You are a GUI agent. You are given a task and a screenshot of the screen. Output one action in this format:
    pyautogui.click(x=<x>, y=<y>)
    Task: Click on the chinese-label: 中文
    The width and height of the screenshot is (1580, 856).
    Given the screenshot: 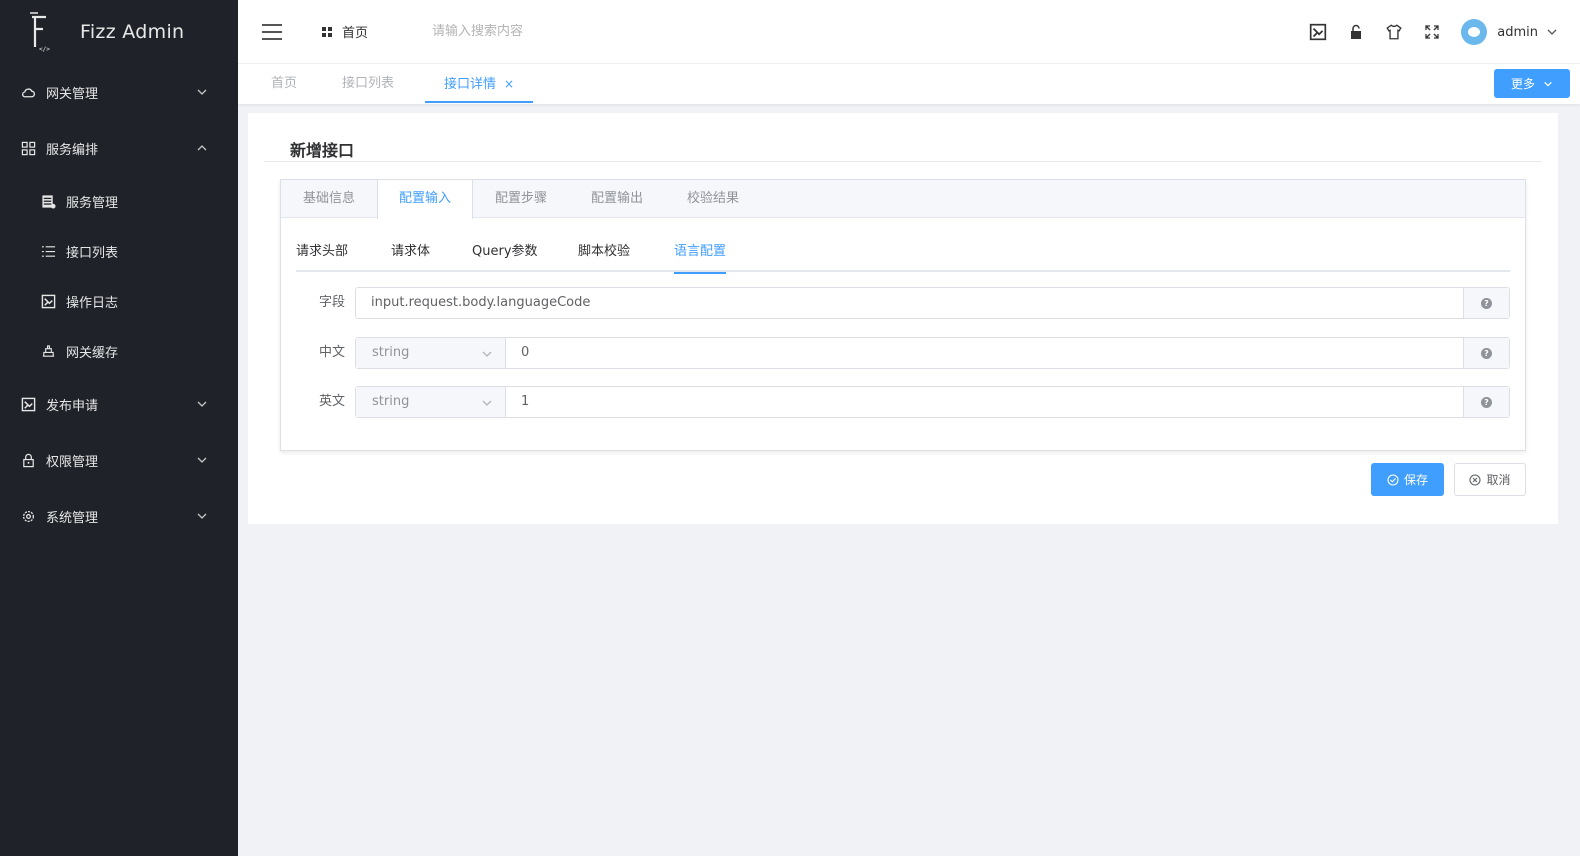 What is the action you would take?
    pyautogui.click(x=331, y=352)
    